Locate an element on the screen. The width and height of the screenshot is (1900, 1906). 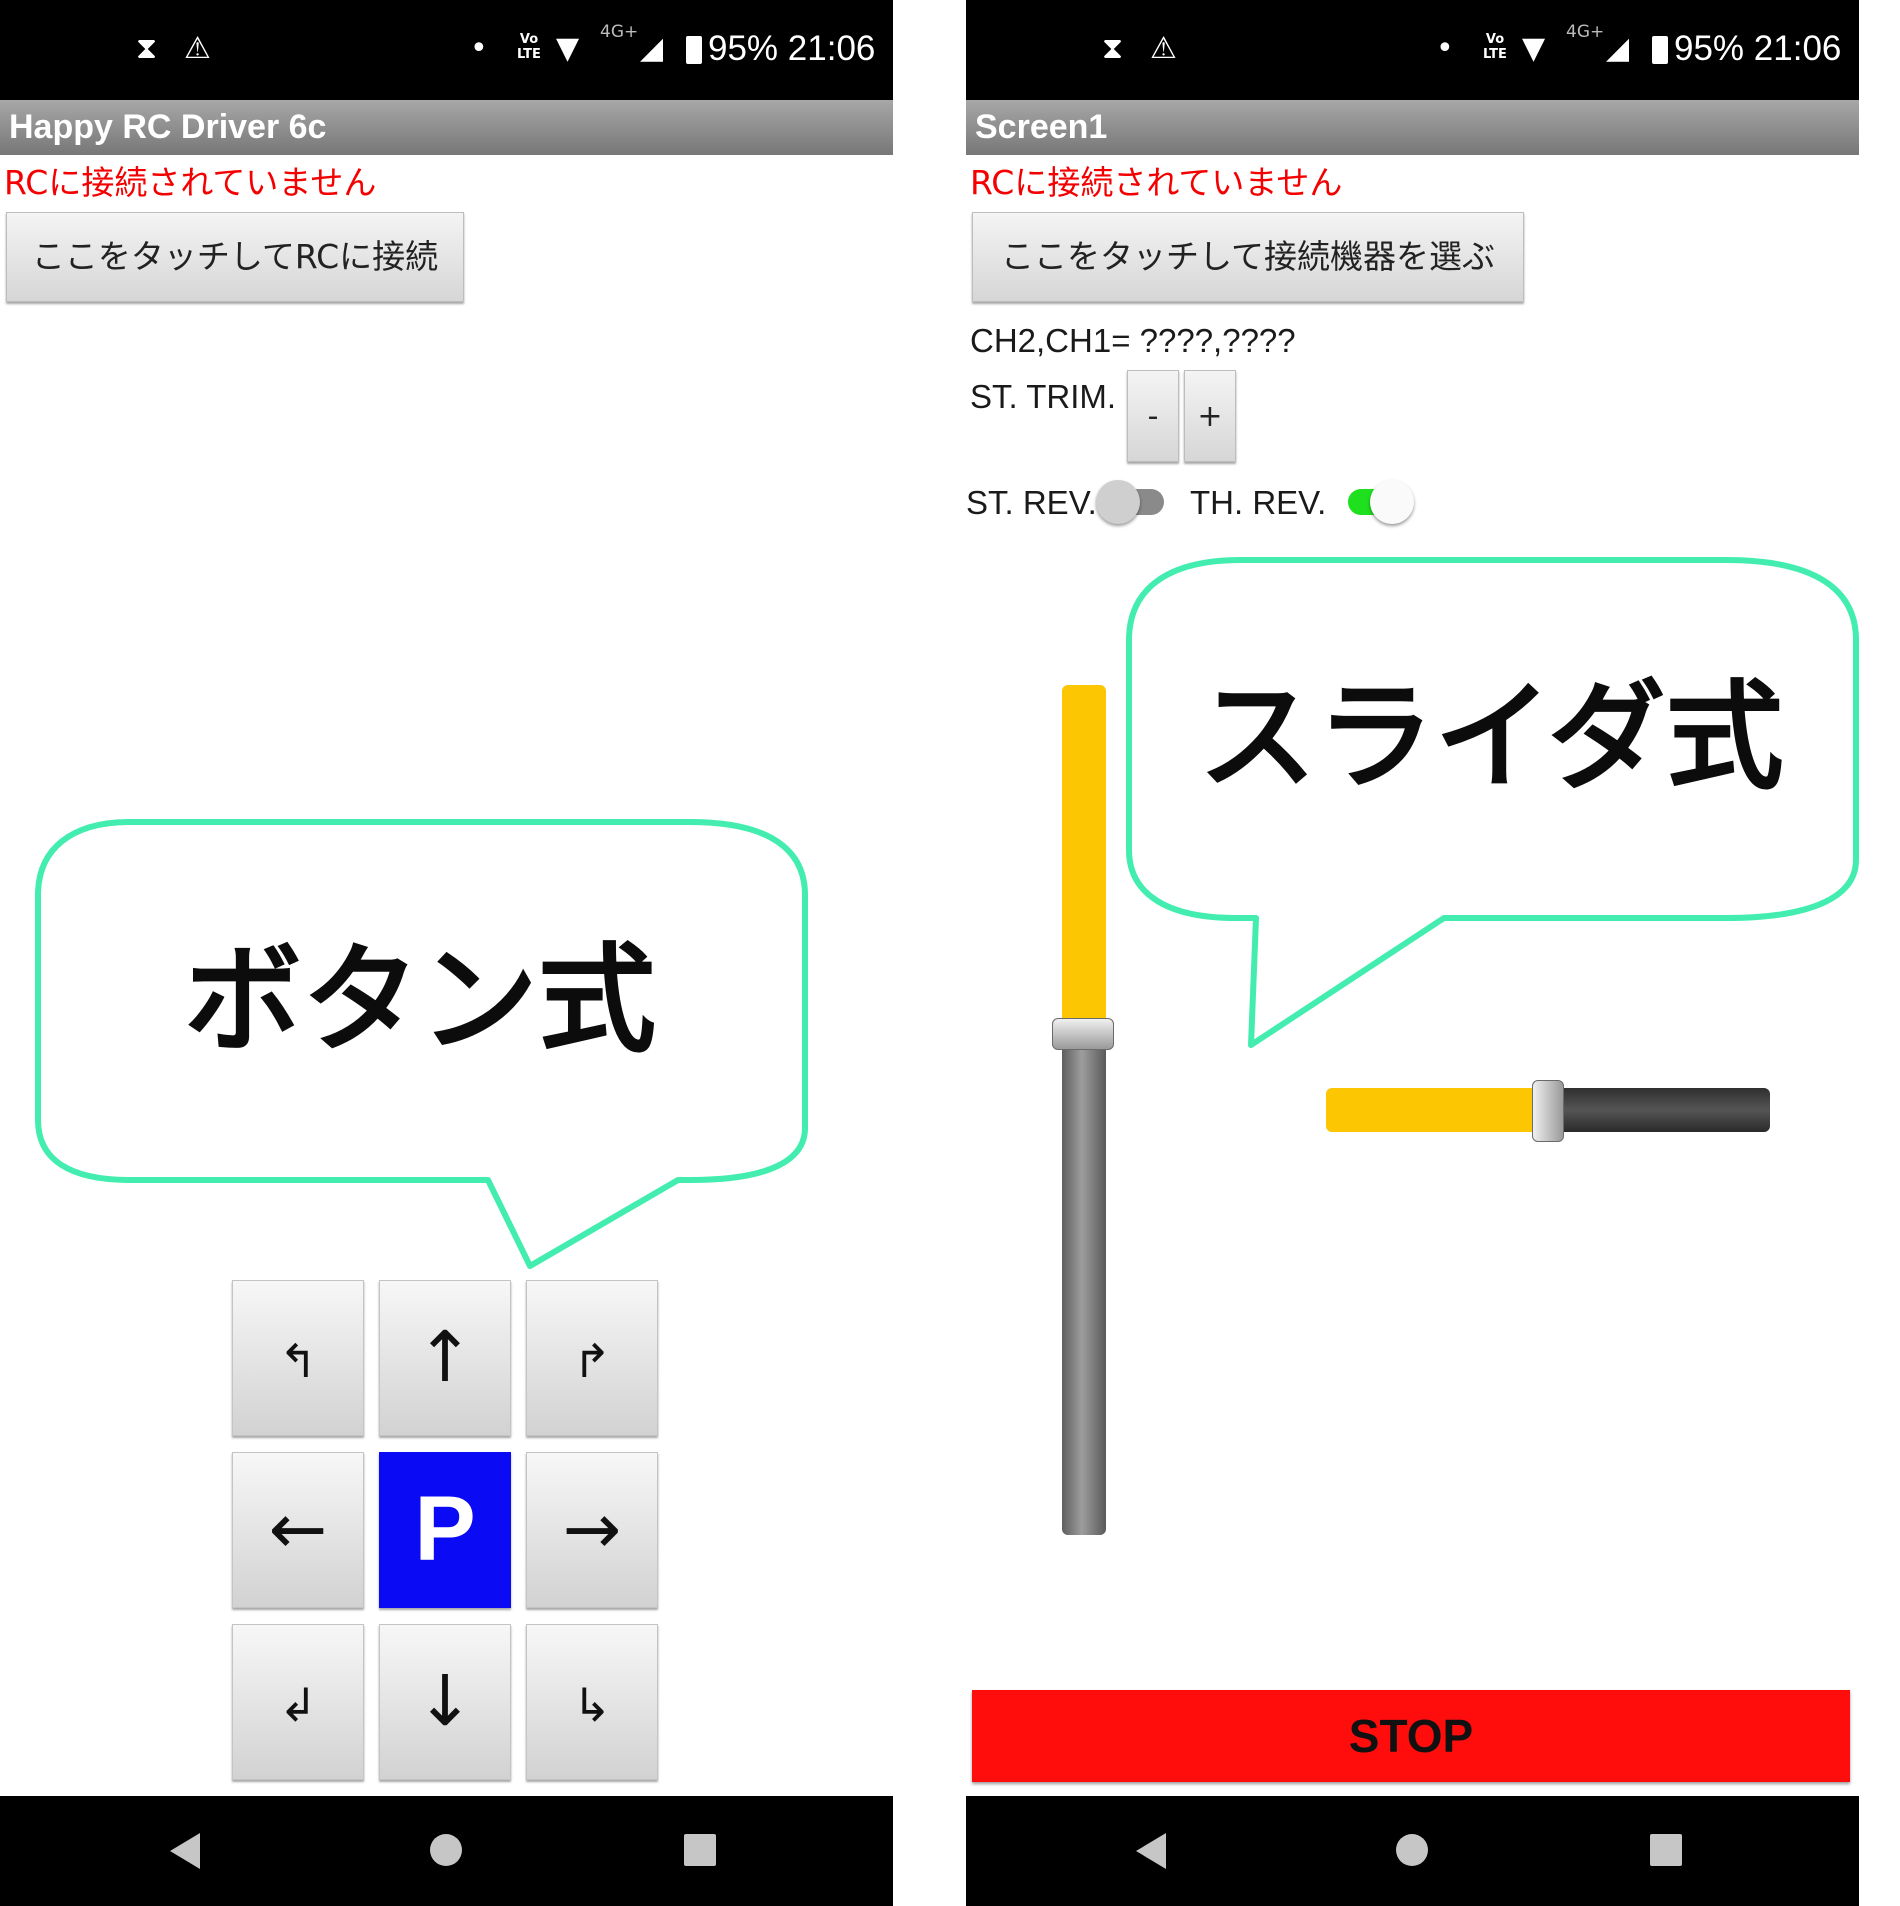
park-button: P is located at coordinates (445, 1530).